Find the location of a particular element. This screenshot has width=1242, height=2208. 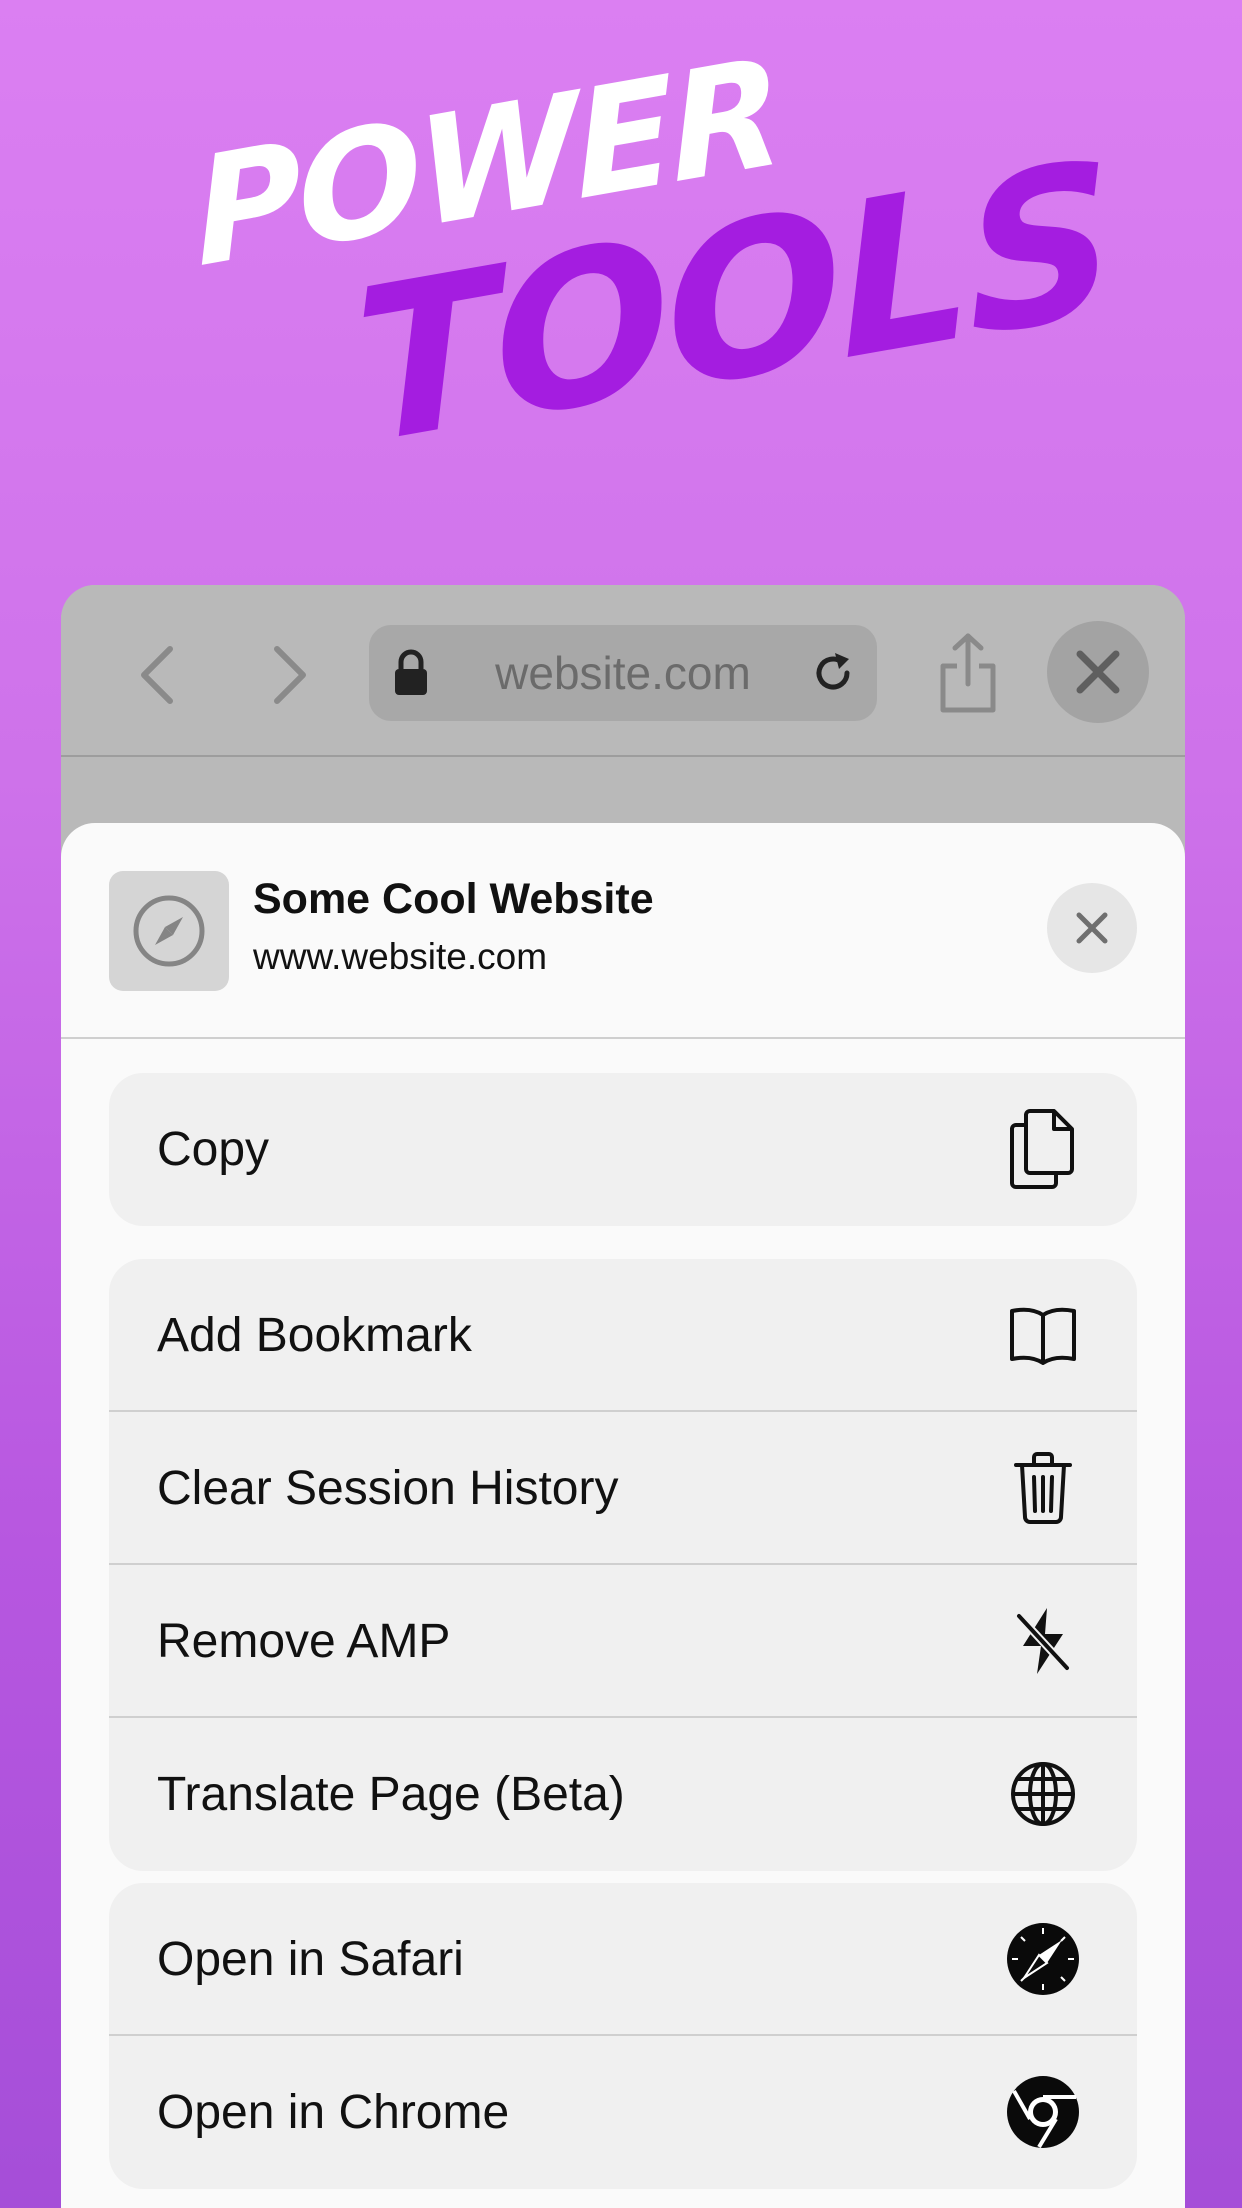

action-label: Clear Session History is located at coordinates (388, 1488).